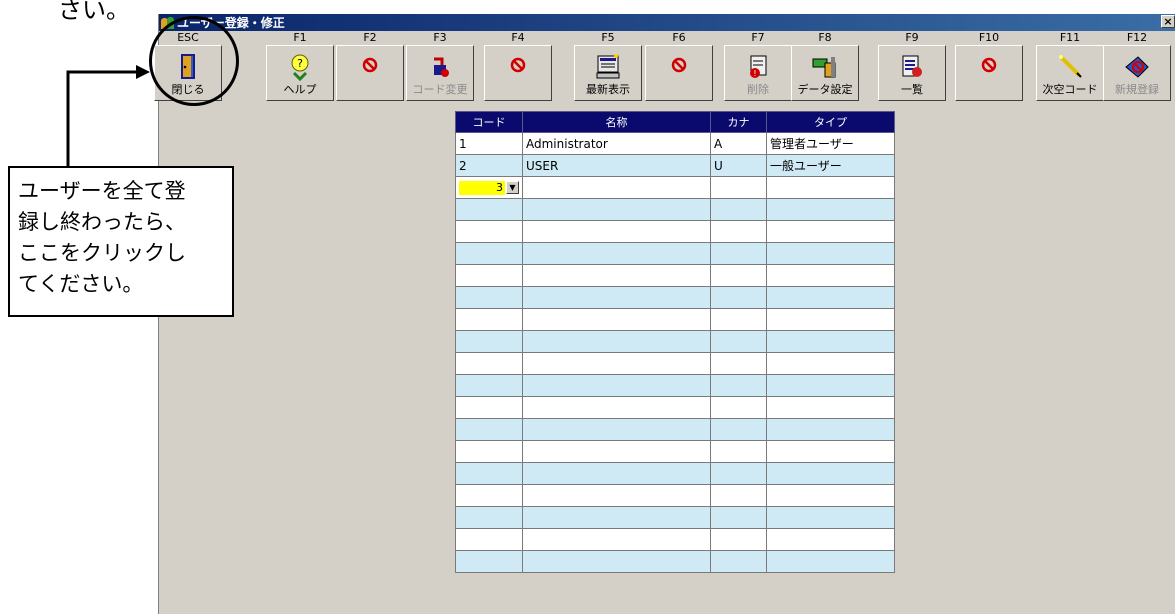  Describe the element at coordinates (482, 187) in the screenshot. I see `code-input: 3` at that location.